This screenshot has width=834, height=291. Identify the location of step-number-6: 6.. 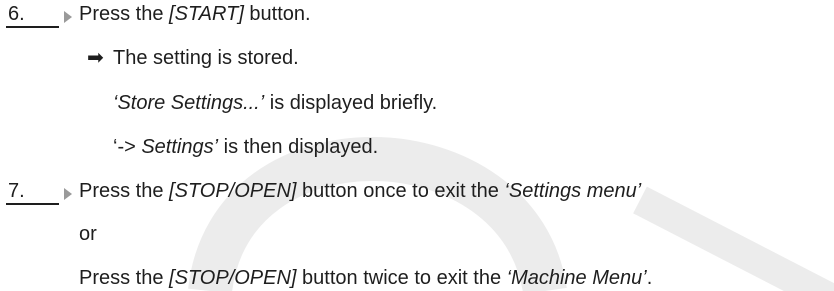
(16, 14).